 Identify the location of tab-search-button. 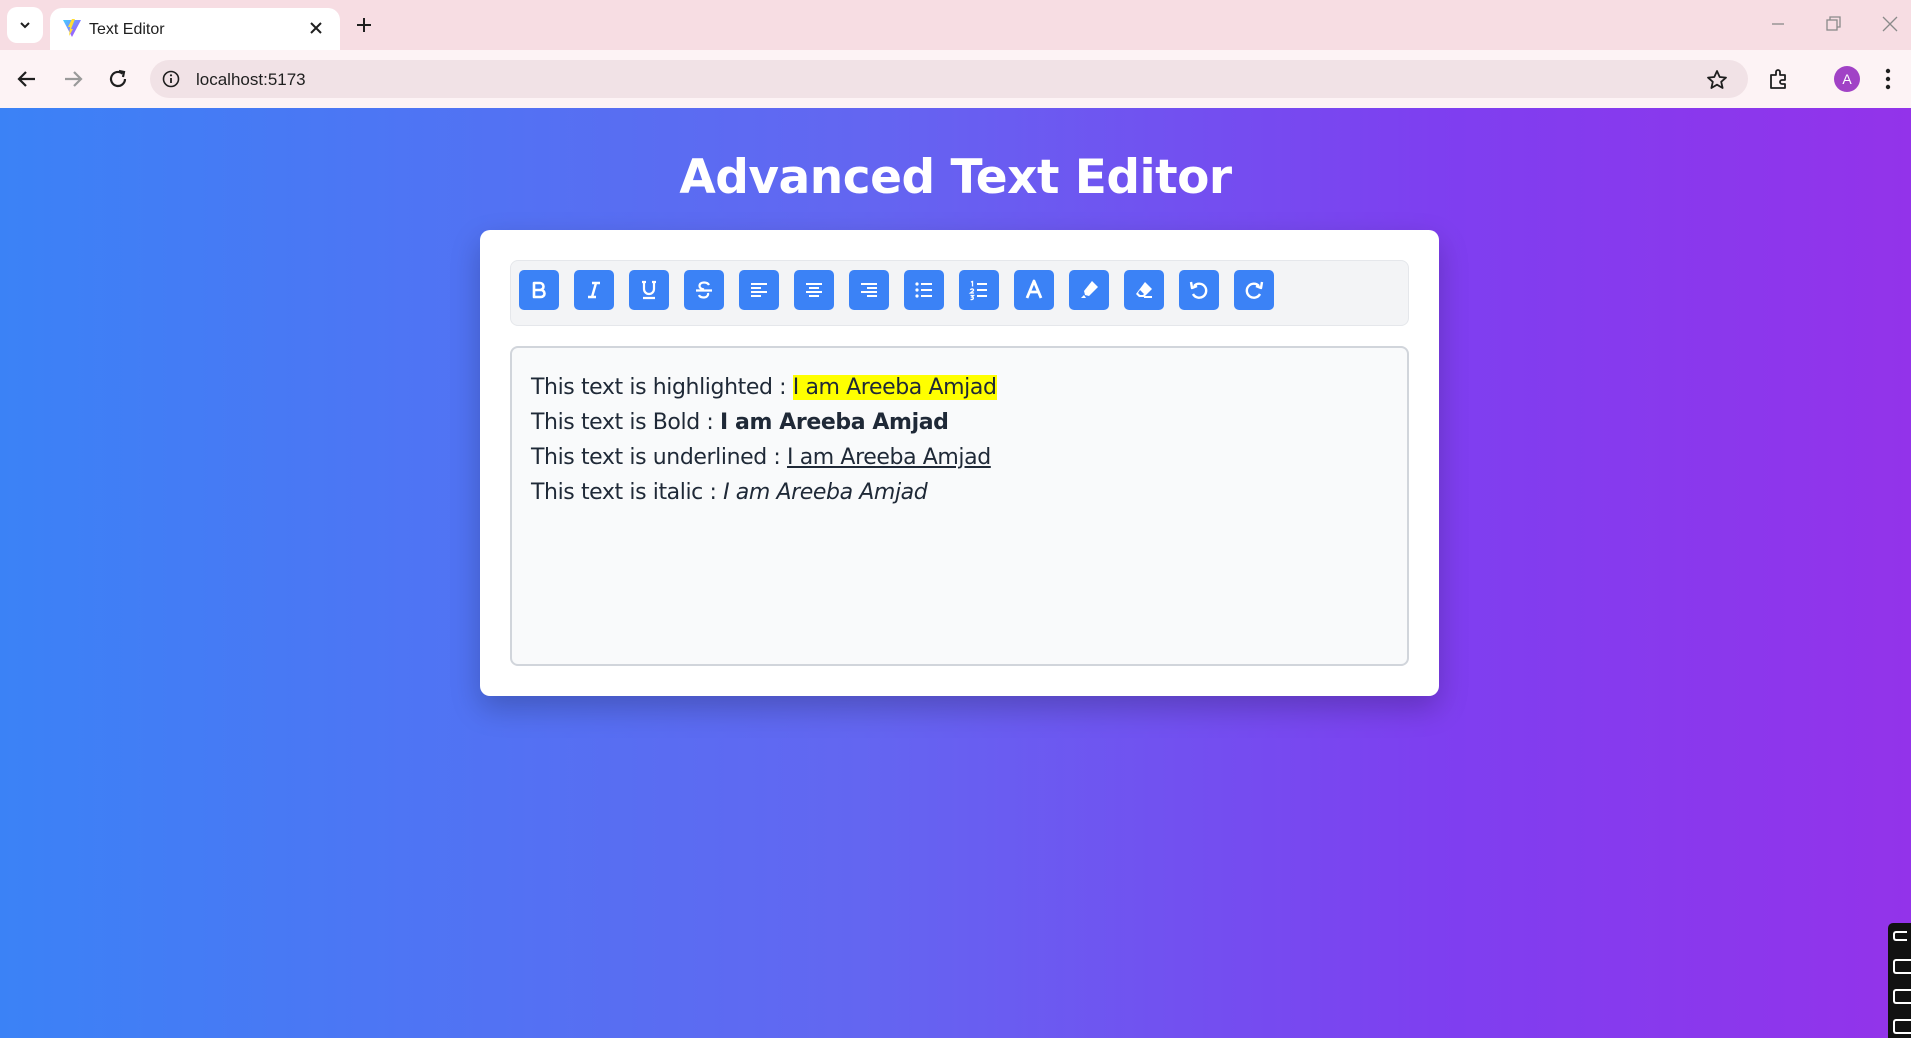
(25, 25).